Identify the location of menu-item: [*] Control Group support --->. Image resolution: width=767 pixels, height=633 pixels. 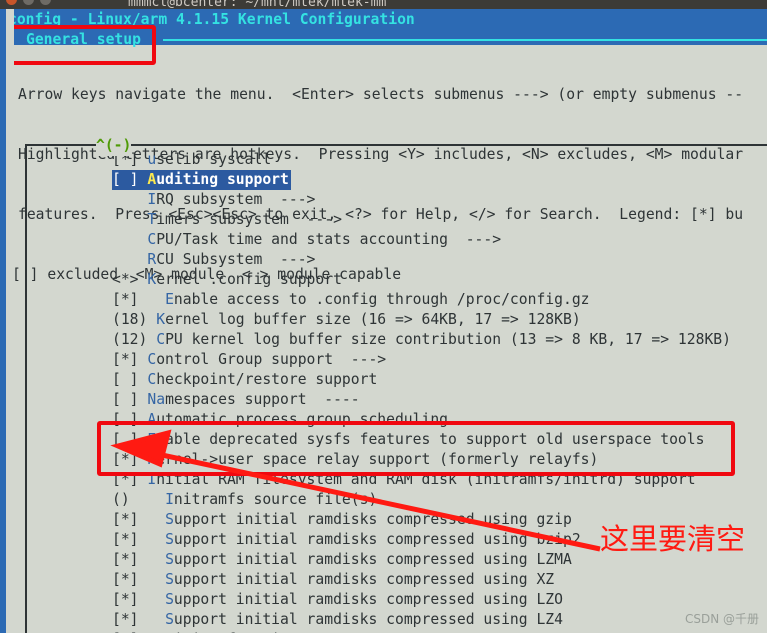
(439, 360).